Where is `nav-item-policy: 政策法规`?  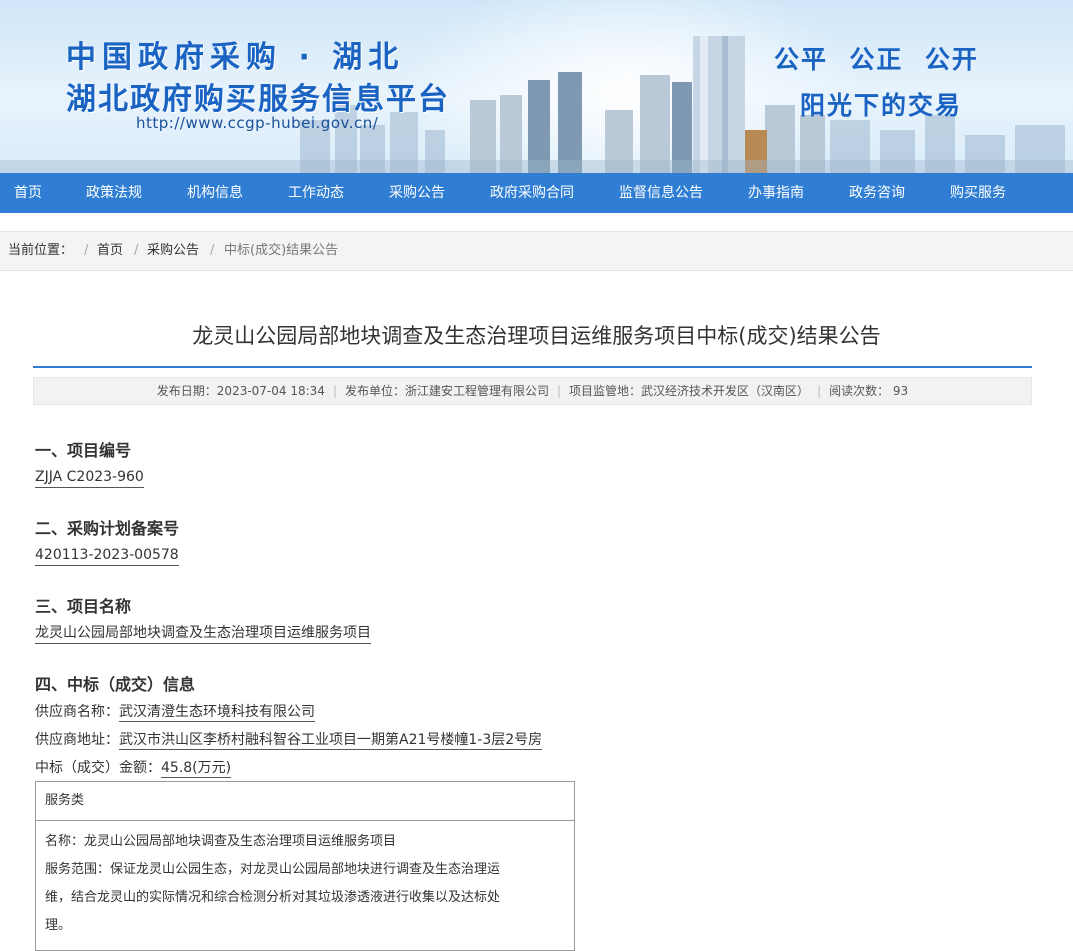 nav-item-policy: 政策法规 is located at coordinates (114, 193).